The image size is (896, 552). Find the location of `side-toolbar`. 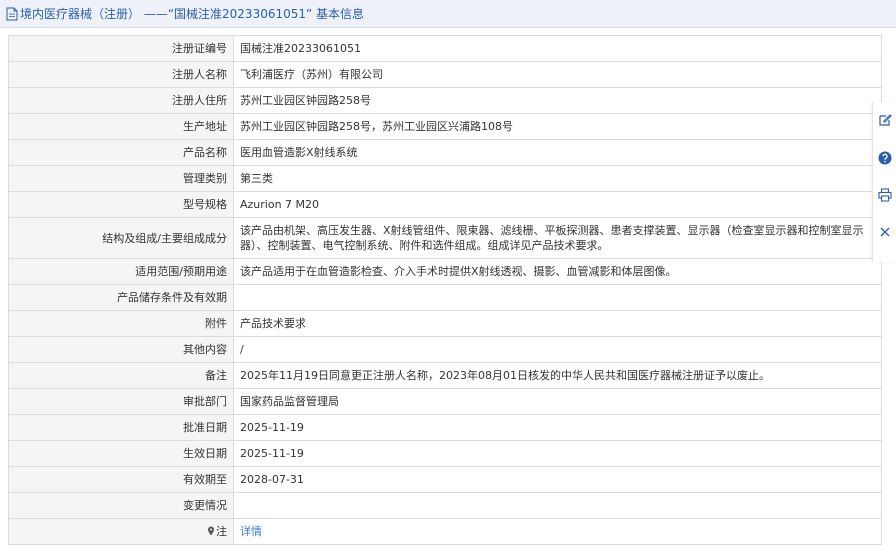

side-toolbar is located at coordinates (884, 182).